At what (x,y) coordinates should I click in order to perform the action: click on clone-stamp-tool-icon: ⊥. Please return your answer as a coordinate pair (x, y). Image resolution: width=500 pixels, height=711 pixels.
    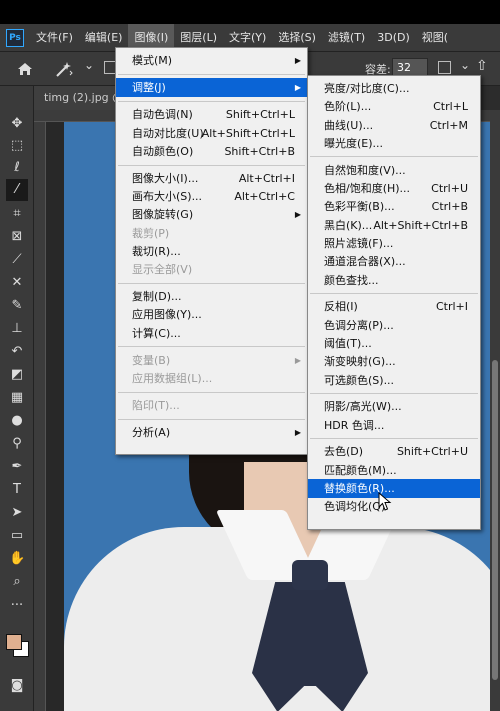
    Looking at the image, I should click on (17, 329).